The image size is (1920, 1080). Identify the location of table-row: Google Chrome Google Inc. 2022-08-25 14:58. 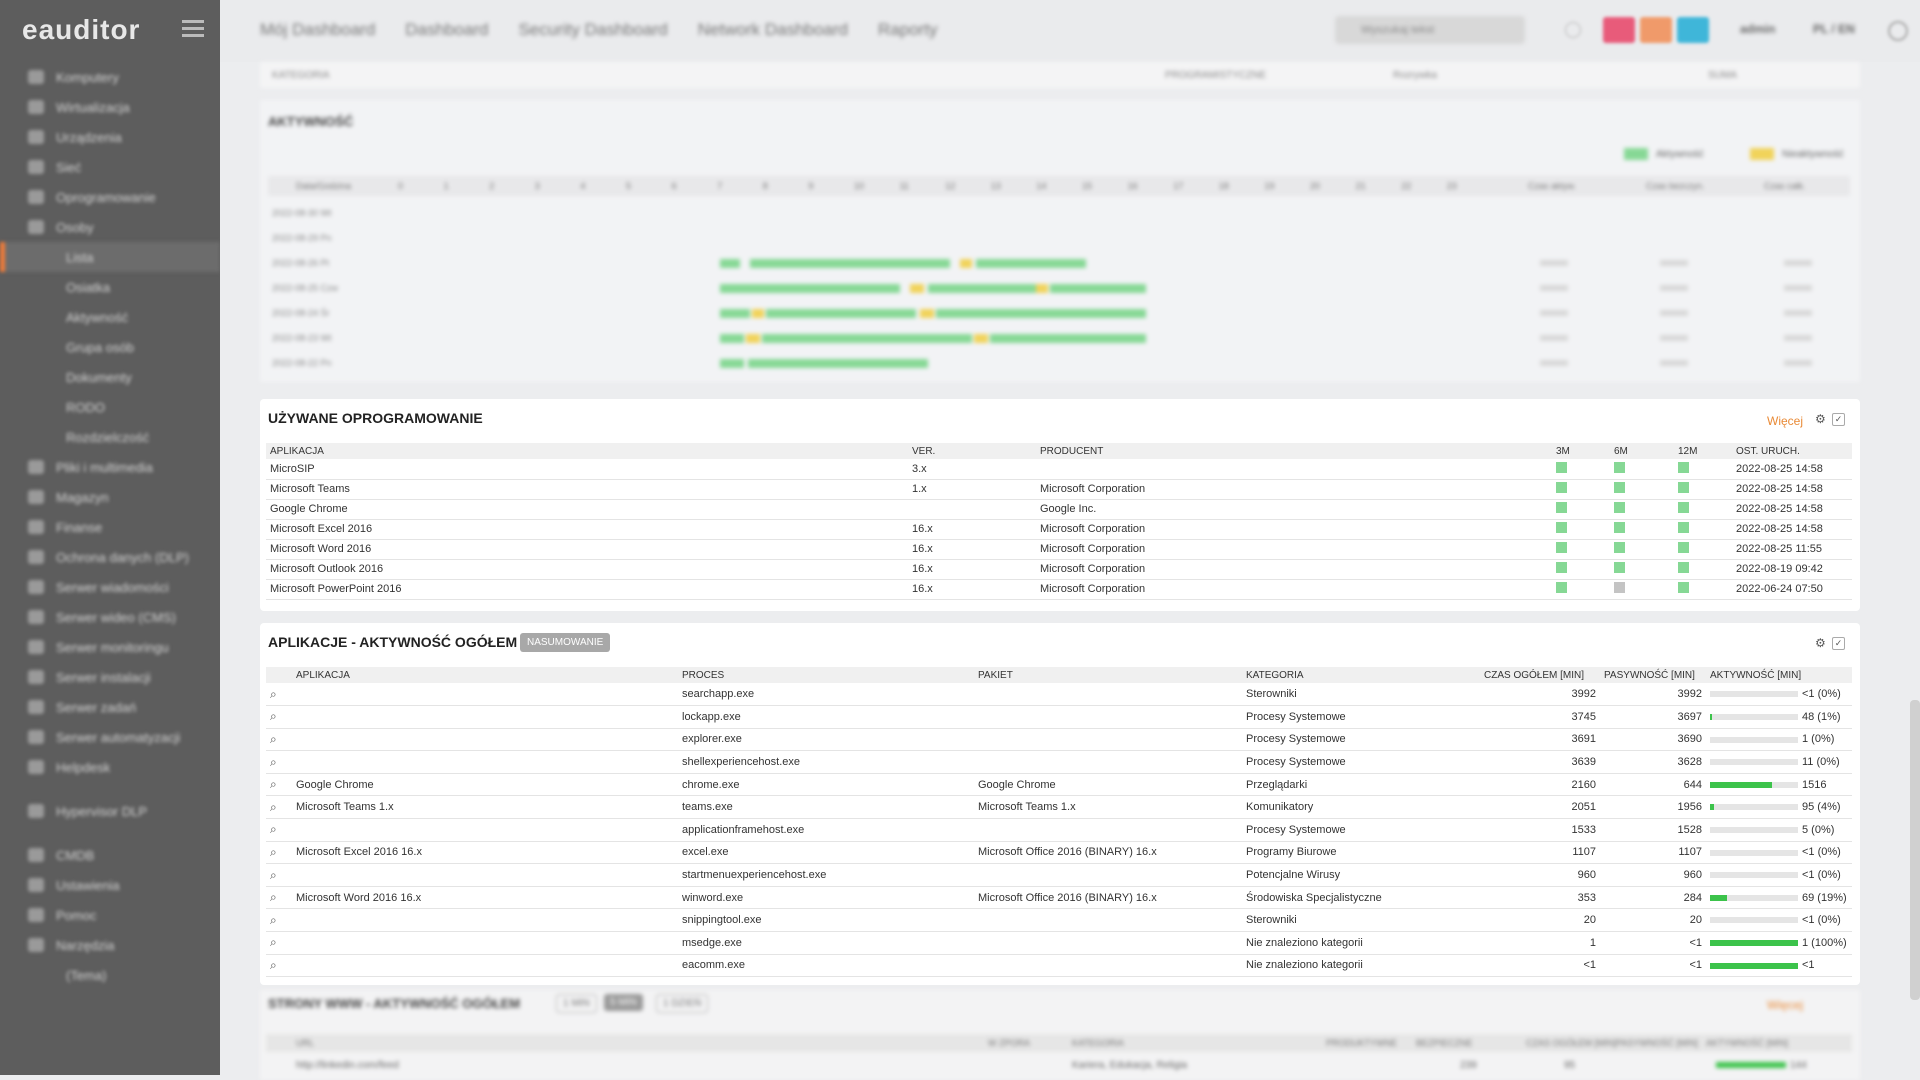
(1059, 509).